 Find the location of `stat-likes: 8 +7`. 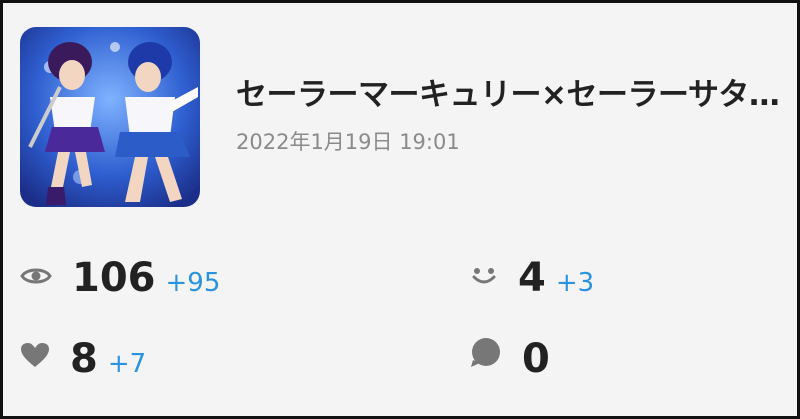

stat-likes: 8 +7 is located at coordinates (83, 359).